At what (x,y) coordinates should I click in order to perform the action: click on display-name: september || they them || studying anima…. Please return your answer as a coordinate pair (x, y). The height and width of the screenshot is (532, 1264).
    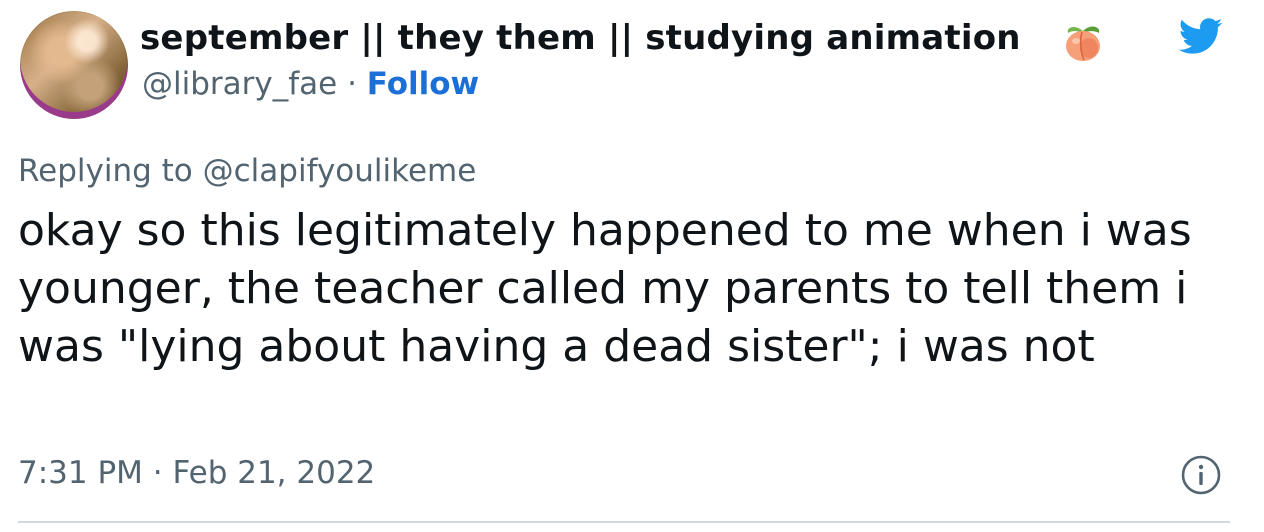
    Looking at the image, I should click on (580, 38).